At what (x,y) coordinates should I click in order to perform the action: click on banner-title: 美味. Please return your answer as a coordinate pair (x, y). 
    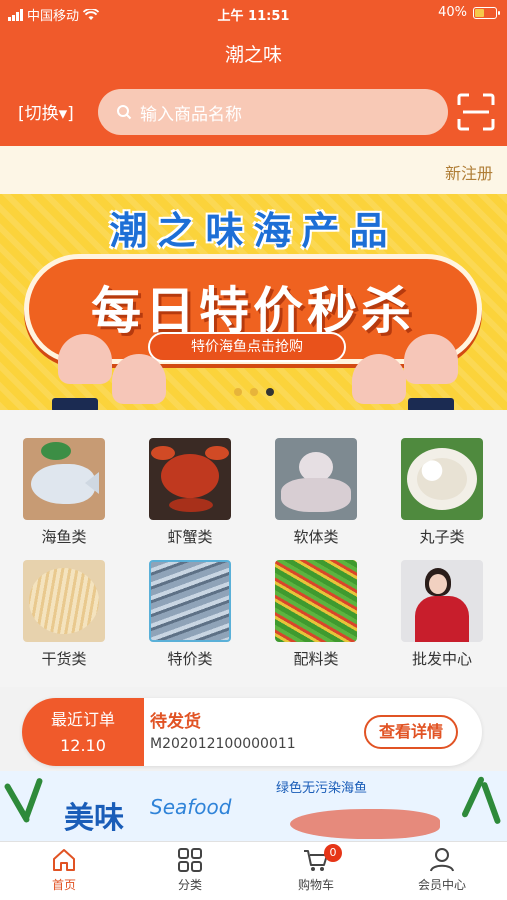
    Looking at the image, I should click on (94, 818).